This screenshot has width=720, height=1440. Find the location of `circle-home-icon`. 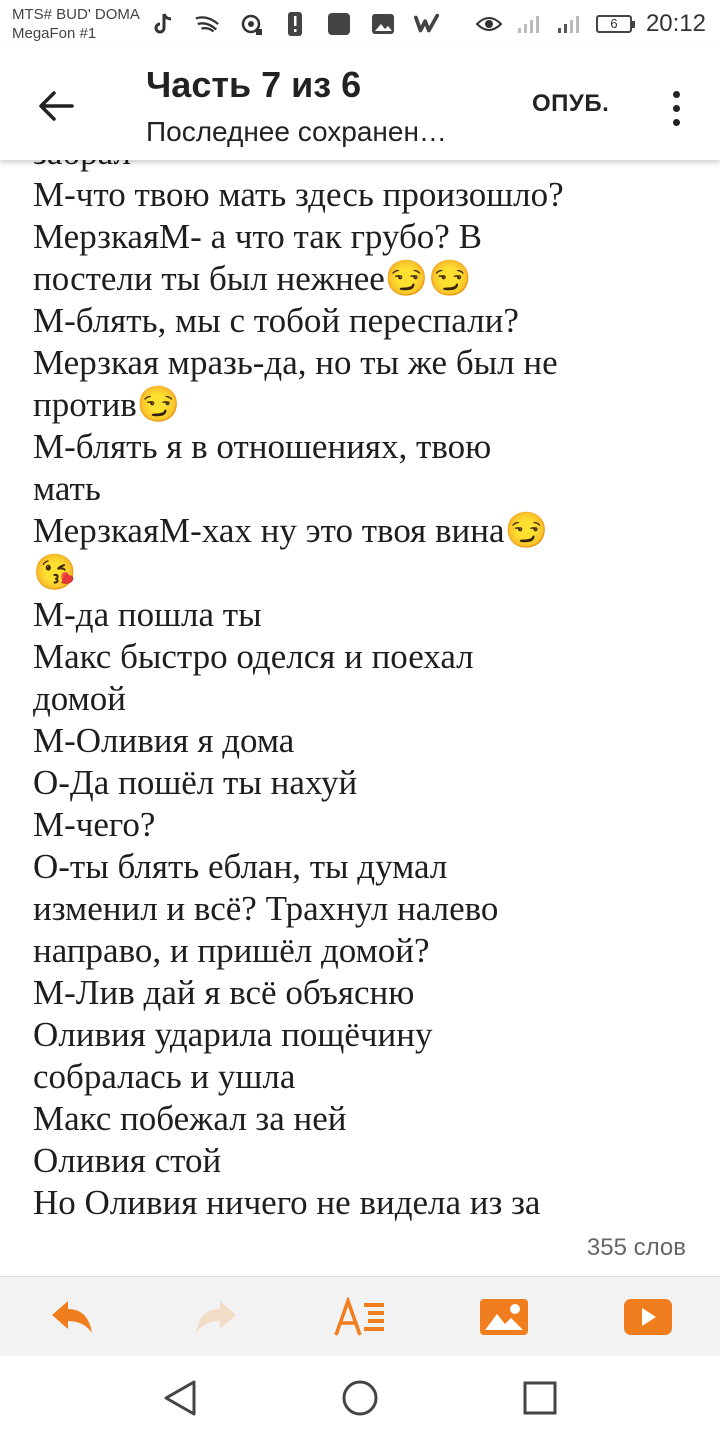

circle-home-icon is located at coordinates (360, 1398).